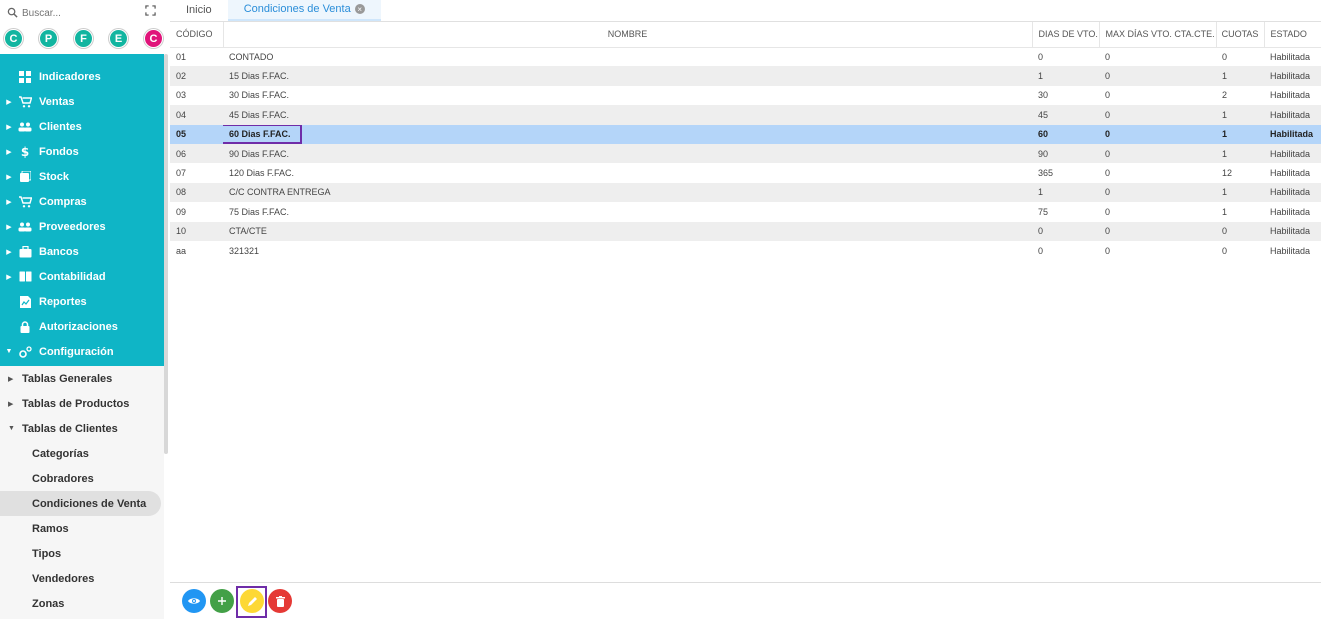  I want to click on table-row: 10 CTA/CTE 0 0 0 Habilitada, so click(745, 231).